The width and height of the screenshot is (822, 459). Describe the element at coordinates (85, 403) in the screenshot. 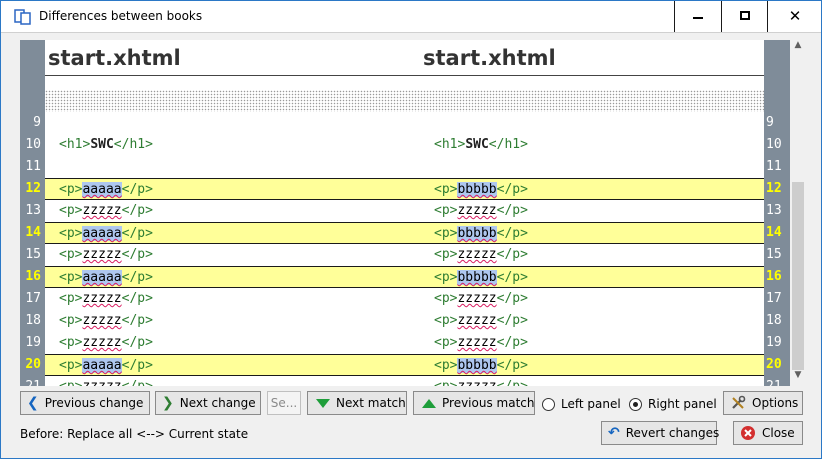

I see `previous-change-button: ❮ Previous change` at that location.